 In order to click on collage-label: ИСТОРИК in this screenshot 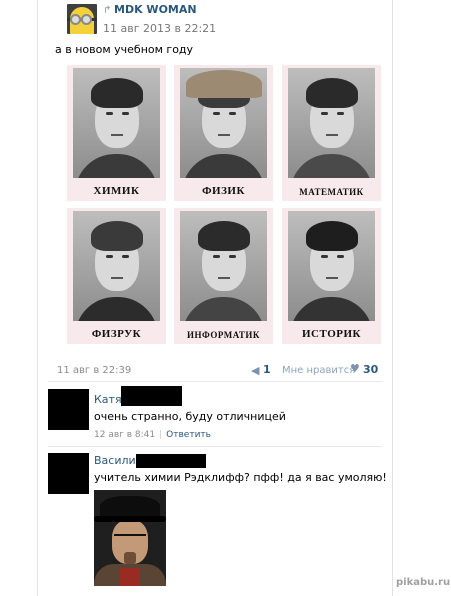, I will do `click(331, 334)`.